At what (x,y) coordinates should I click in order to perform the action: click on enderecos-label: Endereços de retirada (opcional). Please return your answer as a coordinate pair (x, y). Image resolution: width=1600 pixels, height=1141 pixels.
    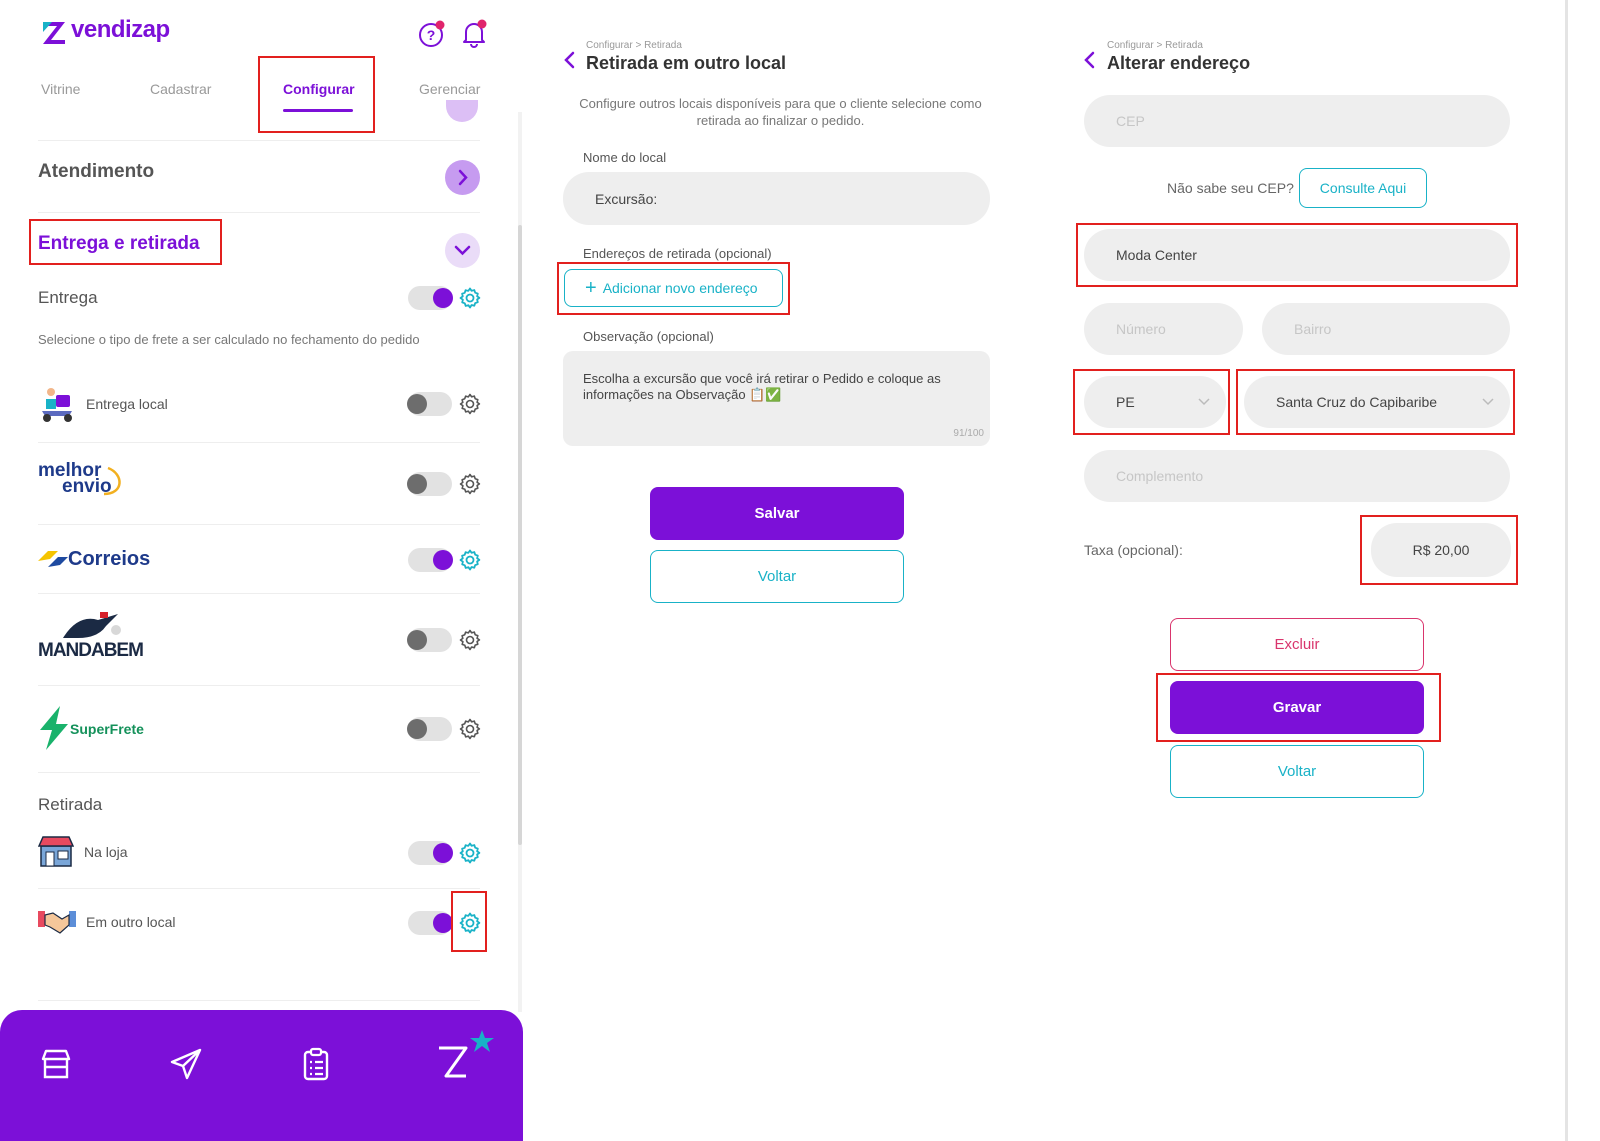
    Looking at the image, I should click on (677, 253).